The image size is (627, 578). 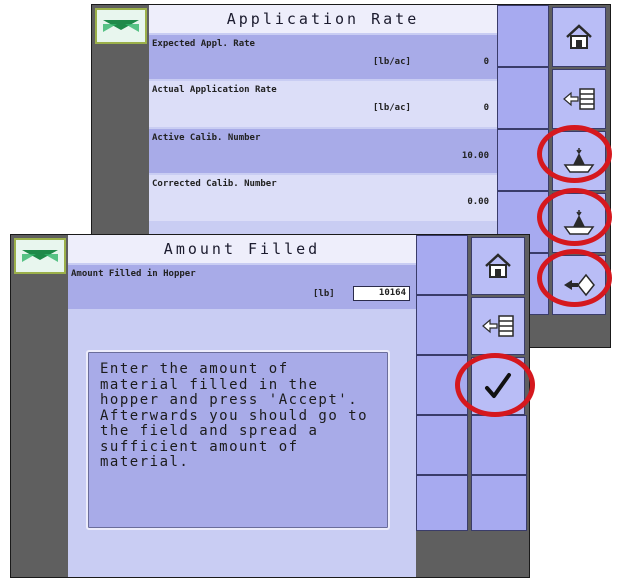 What do you see at coordinates (323, 198) in the screenshot?
I see `corrected-calib-row: Corrected Calib. Number 0.00` at bounding box center [323, 198].